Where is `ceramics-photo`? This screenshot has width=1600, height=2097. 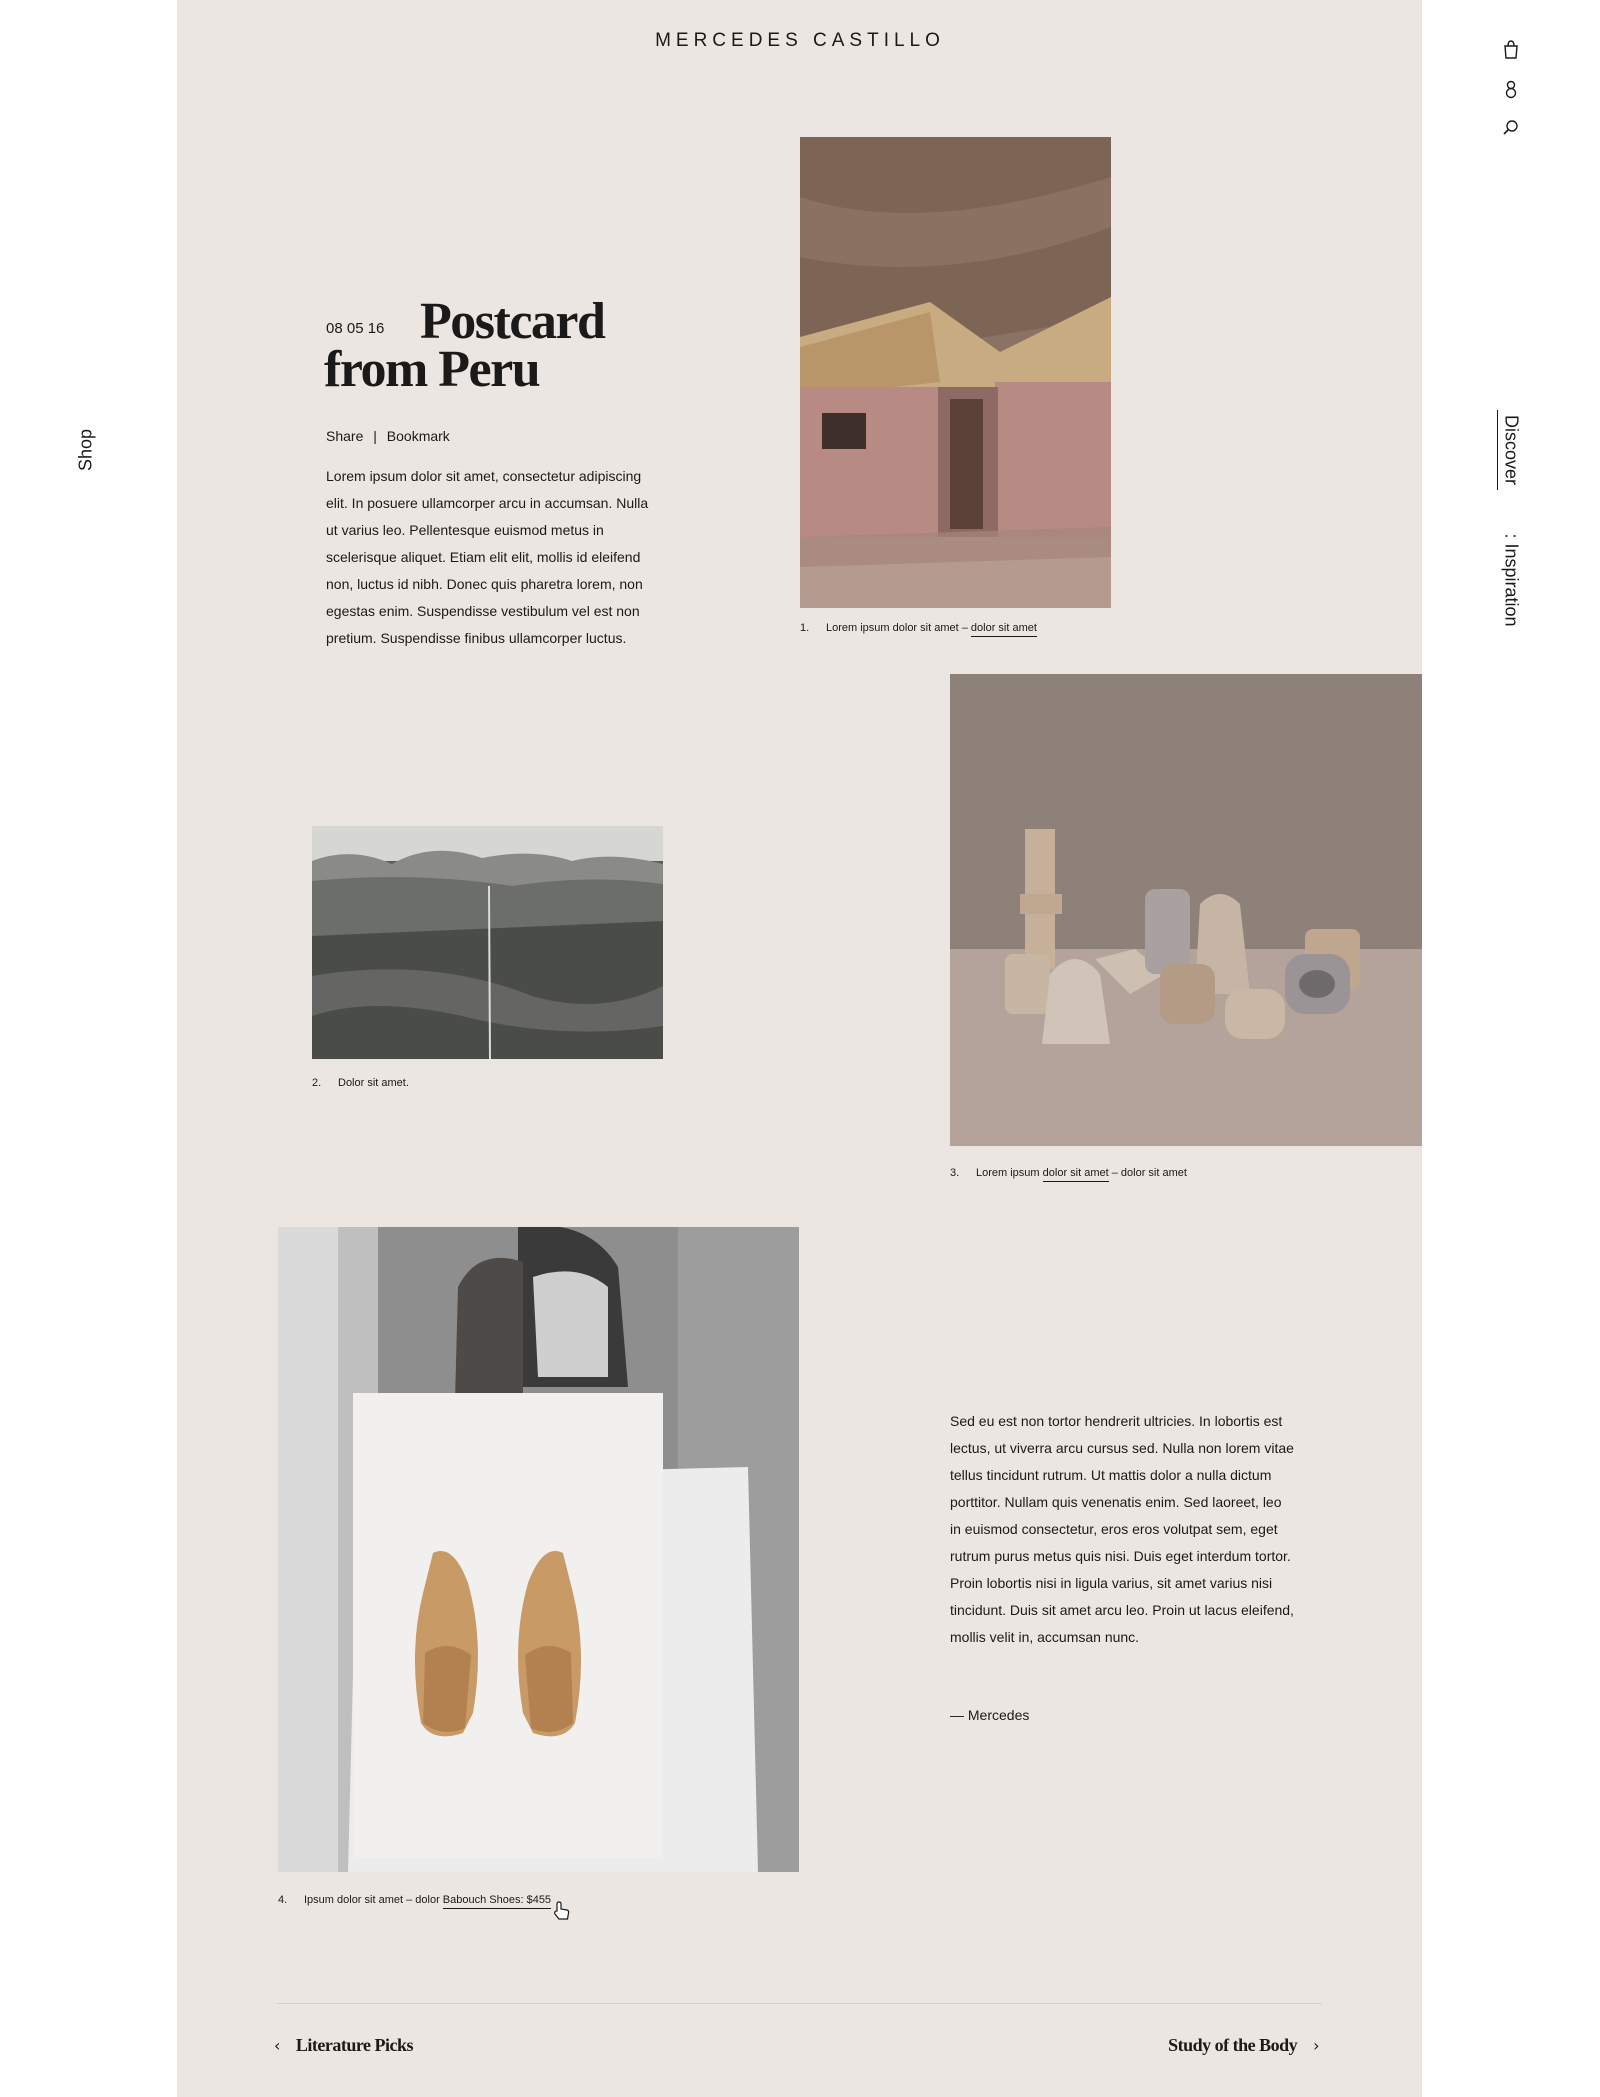
ceramics-photo is located at coordinates (1186, 910).